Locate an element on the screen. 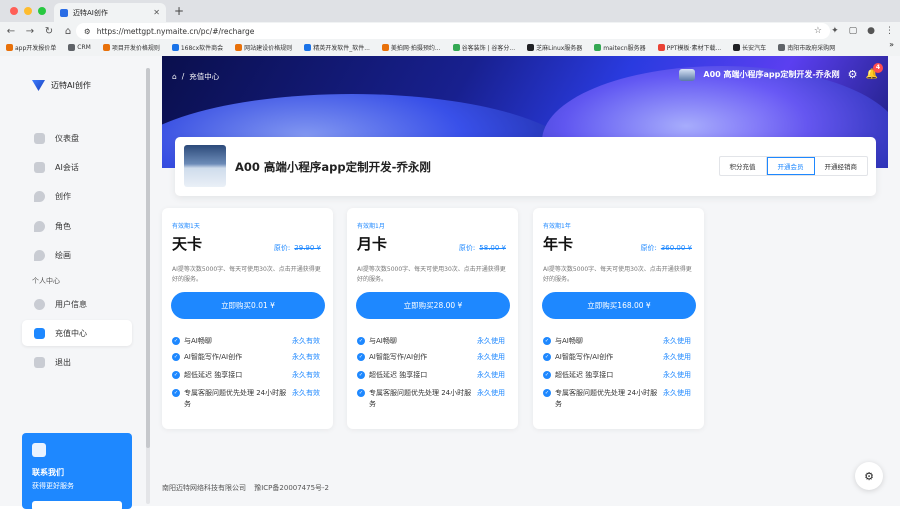  browser-tab: 迈特AI创作 ✕ is located at coordinates (110, 12).